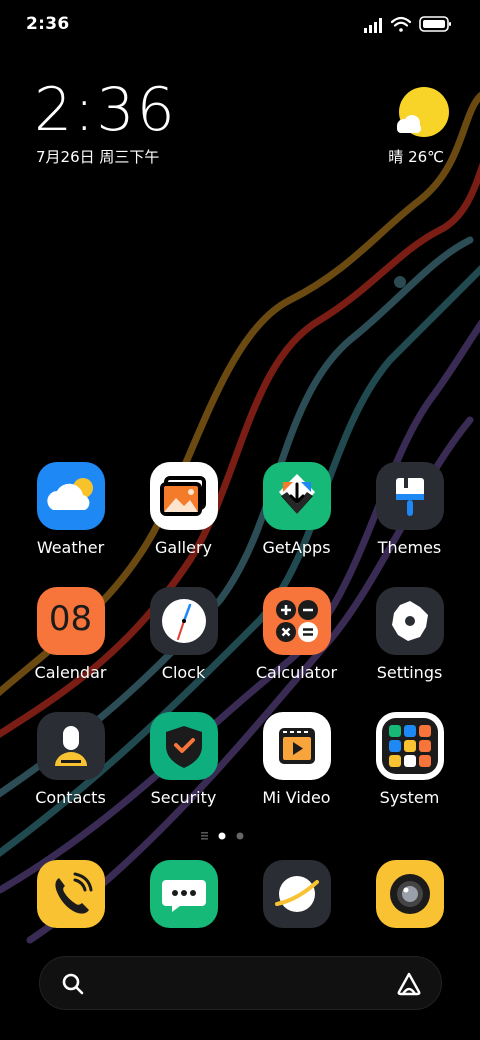 This screenshot has width=480, height=1040. I want to click on phone-icon, so click(70, 894).